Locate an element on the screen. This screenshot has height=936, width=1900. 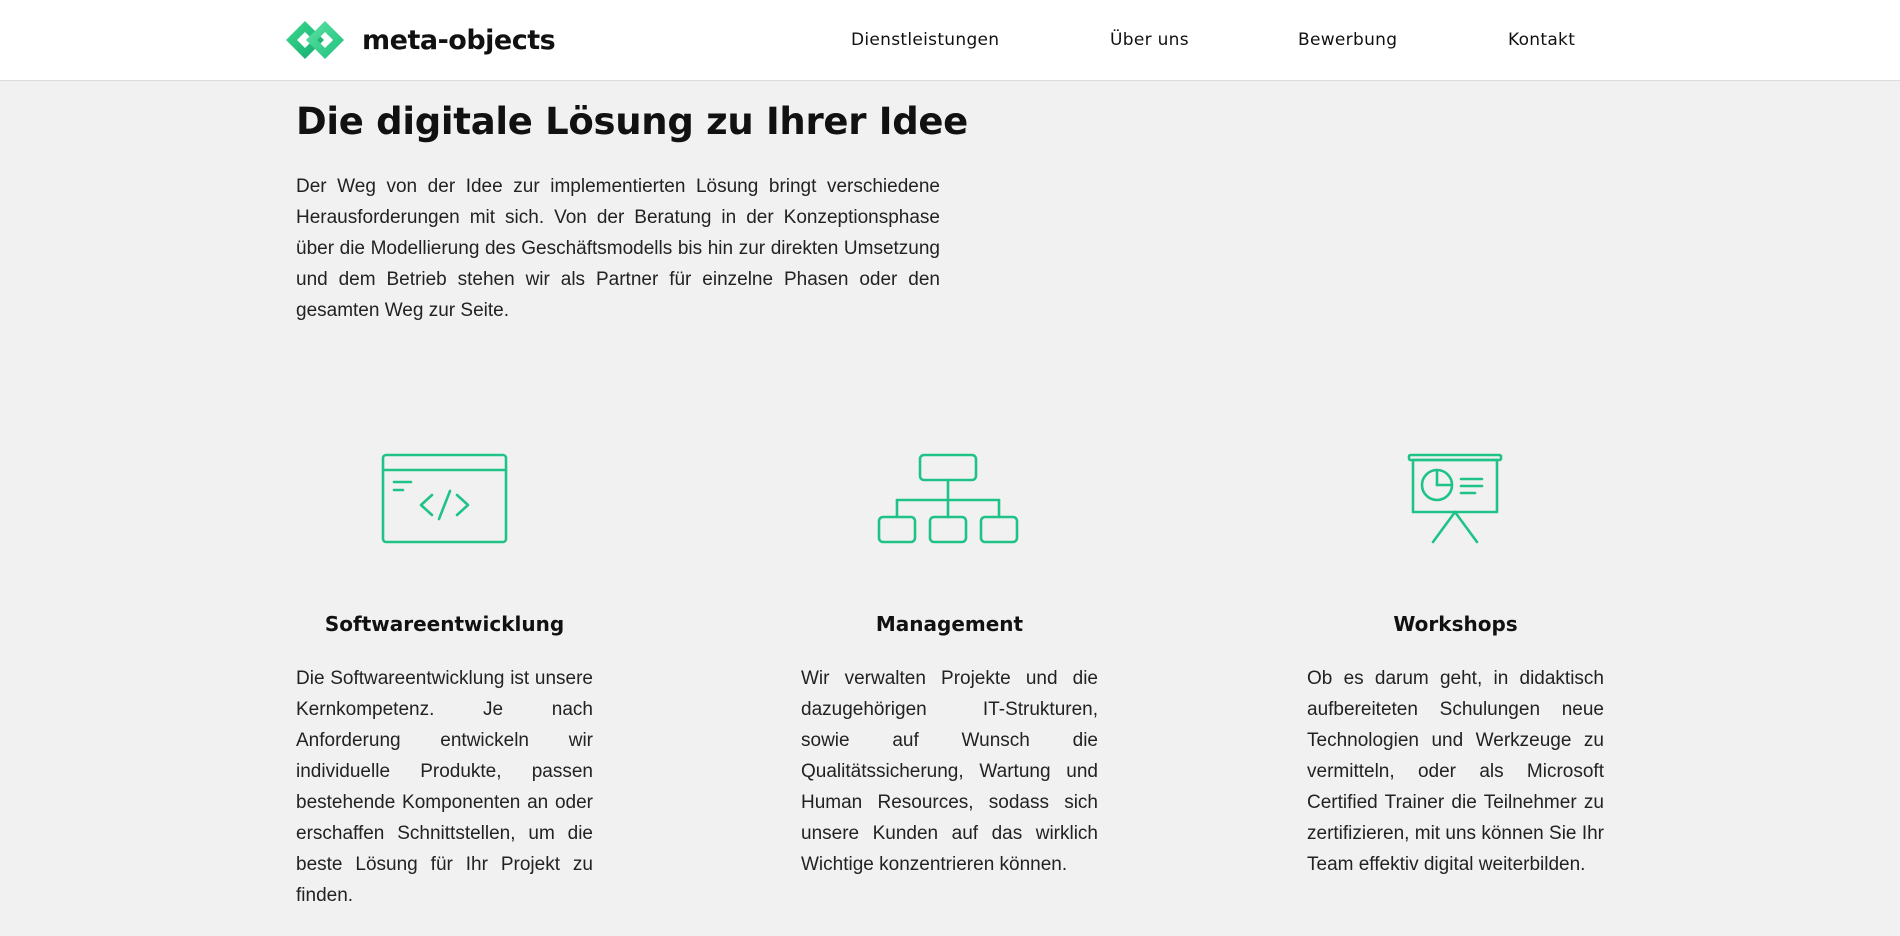
presentation-board-icon is located at coordinates (1455, 498).